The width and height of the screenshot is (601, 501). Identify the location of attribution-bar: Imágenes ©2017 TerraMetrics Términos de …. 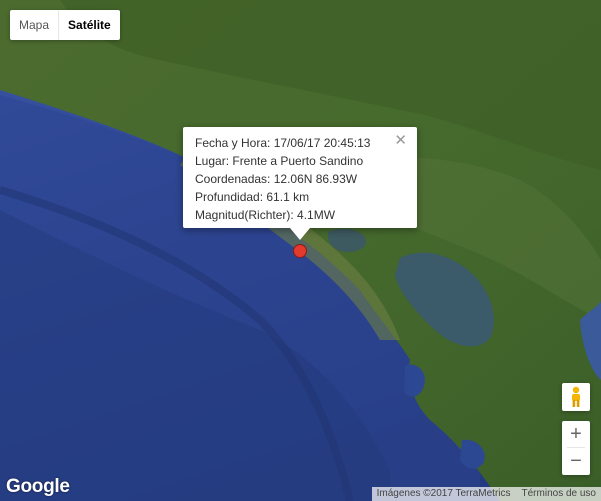
(486, 494).